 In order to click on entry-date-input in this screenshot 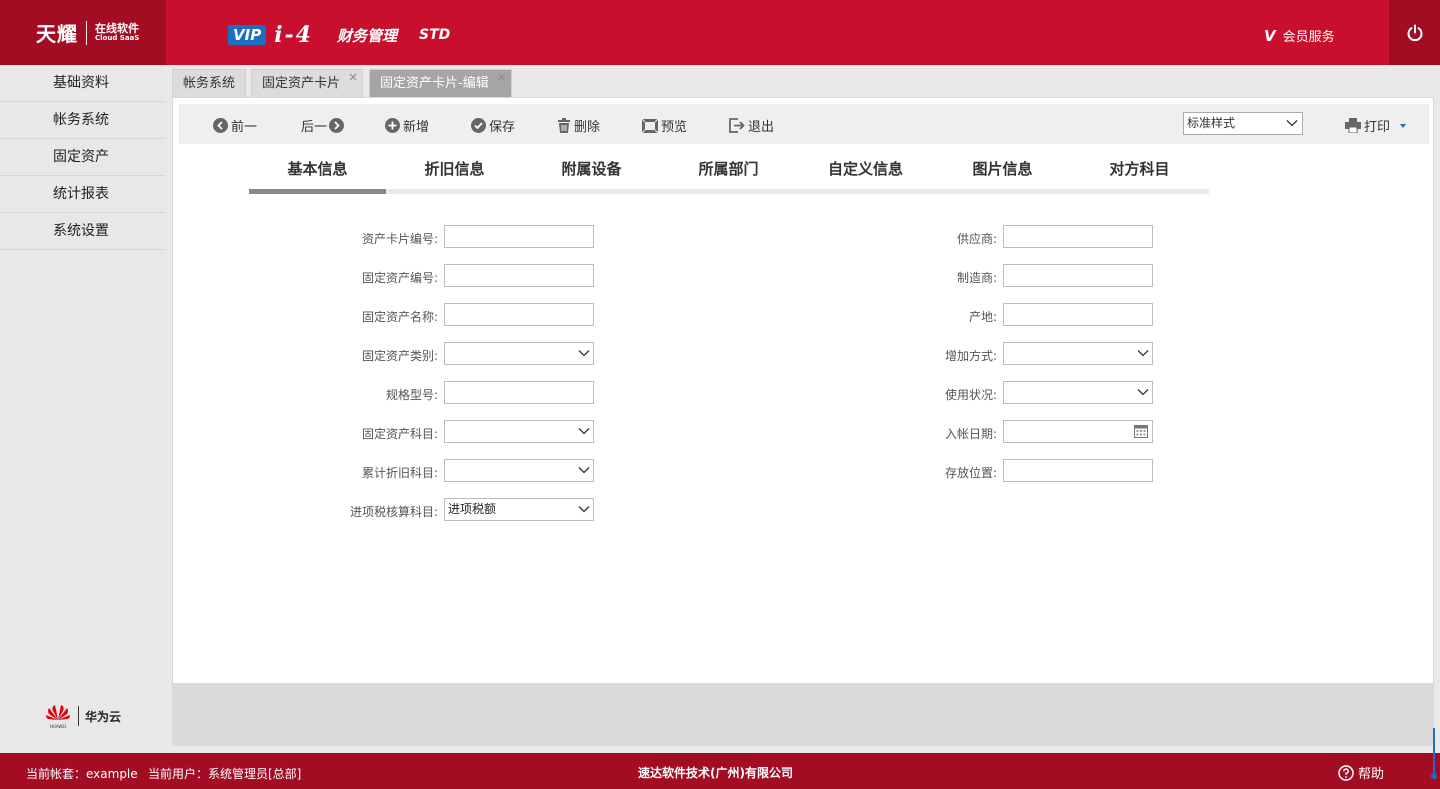, I will do `click(1078, 431)`.